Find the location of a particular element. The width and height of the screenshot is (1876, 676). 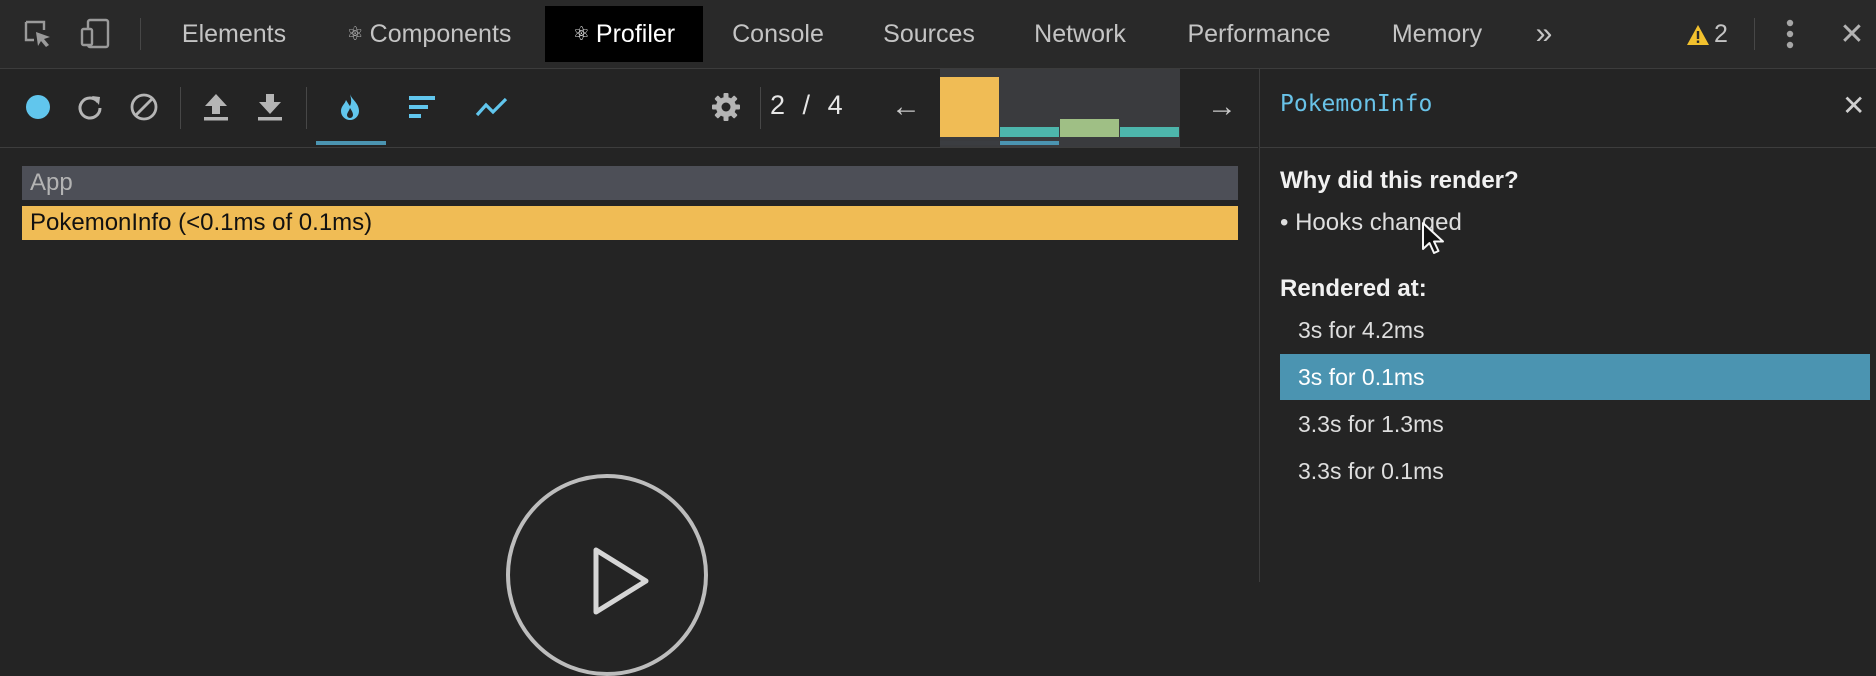

save-profile-icon is located at coordinates (270, 107).